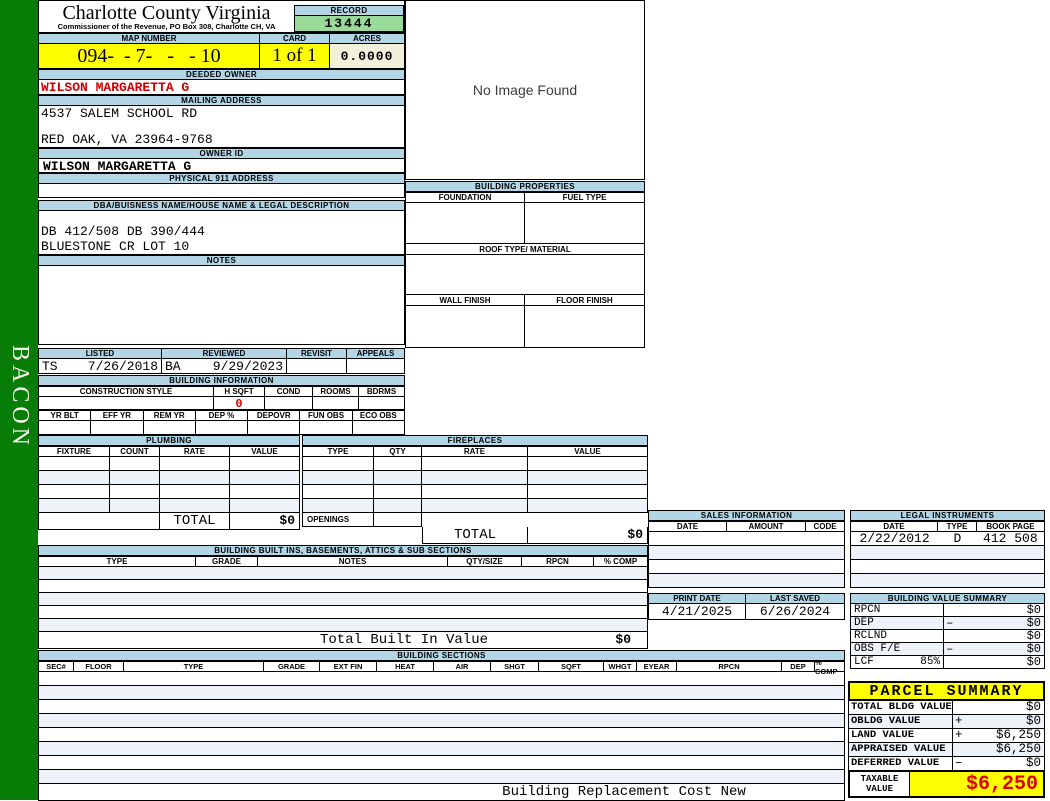 The width and height of the screenshot is (1050, 801). What do you see at coordinates (620, 666) in the screenshot?
I see `whgt-label: WHGT` at bounding box center [620, 666].